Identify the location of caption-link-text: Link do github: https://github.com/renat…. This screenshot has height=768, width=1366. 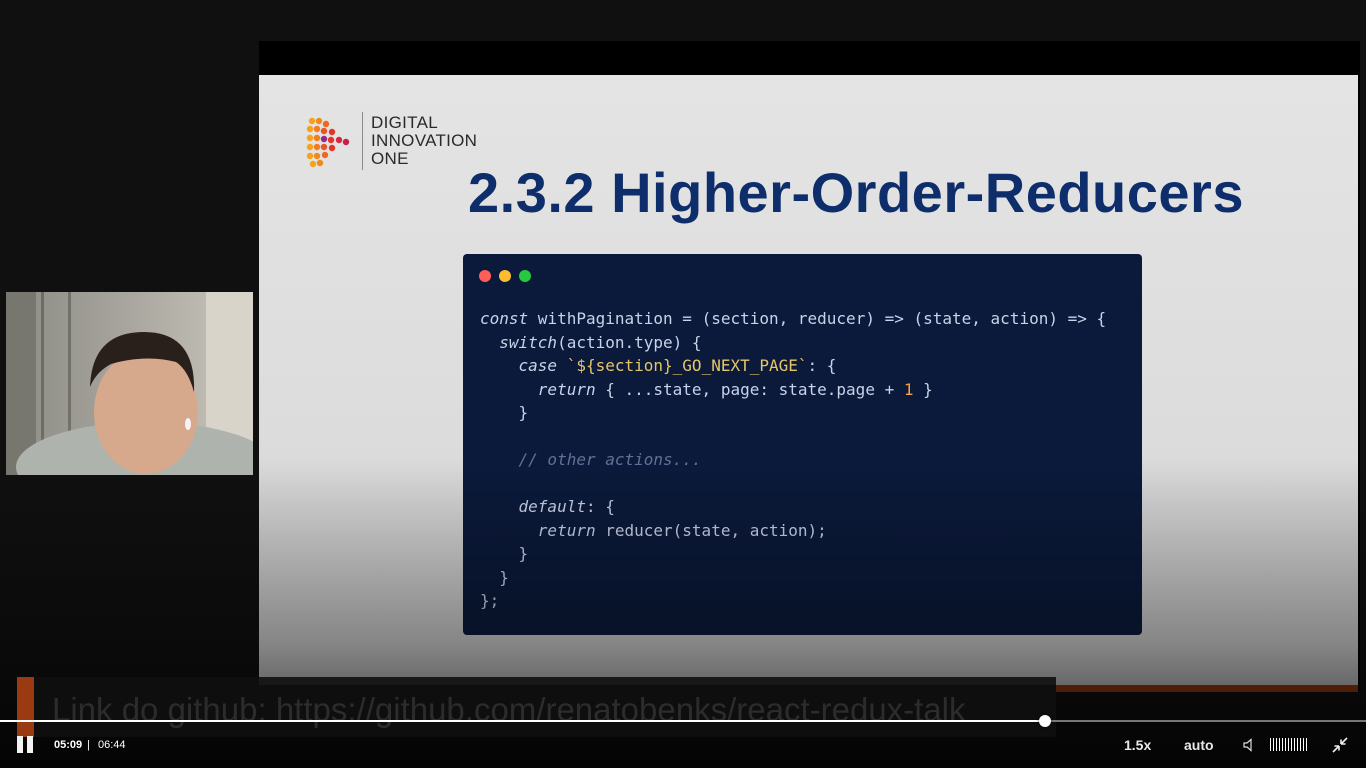
(509, 710).